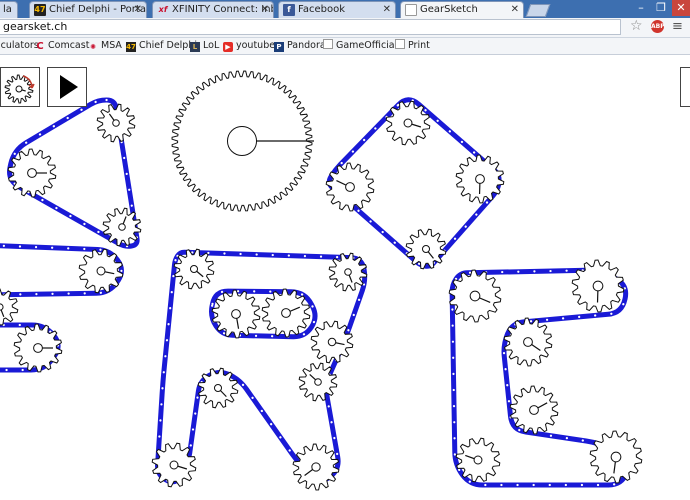 The width and height of the screenshot is (690, 500). I want to click on bookmark-chief-delphi: 47 Chief Delphi, so click(161, 46).